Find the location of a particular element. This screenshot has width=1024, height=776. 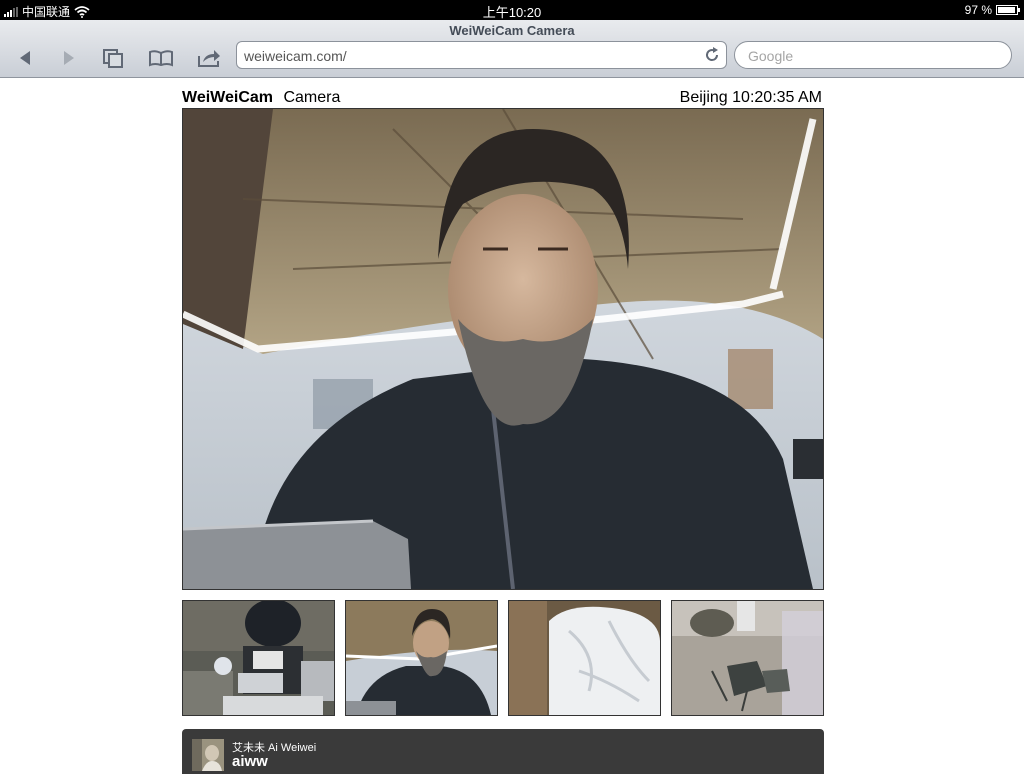

camera-desk-overhead is located at coordinates (258, 658).